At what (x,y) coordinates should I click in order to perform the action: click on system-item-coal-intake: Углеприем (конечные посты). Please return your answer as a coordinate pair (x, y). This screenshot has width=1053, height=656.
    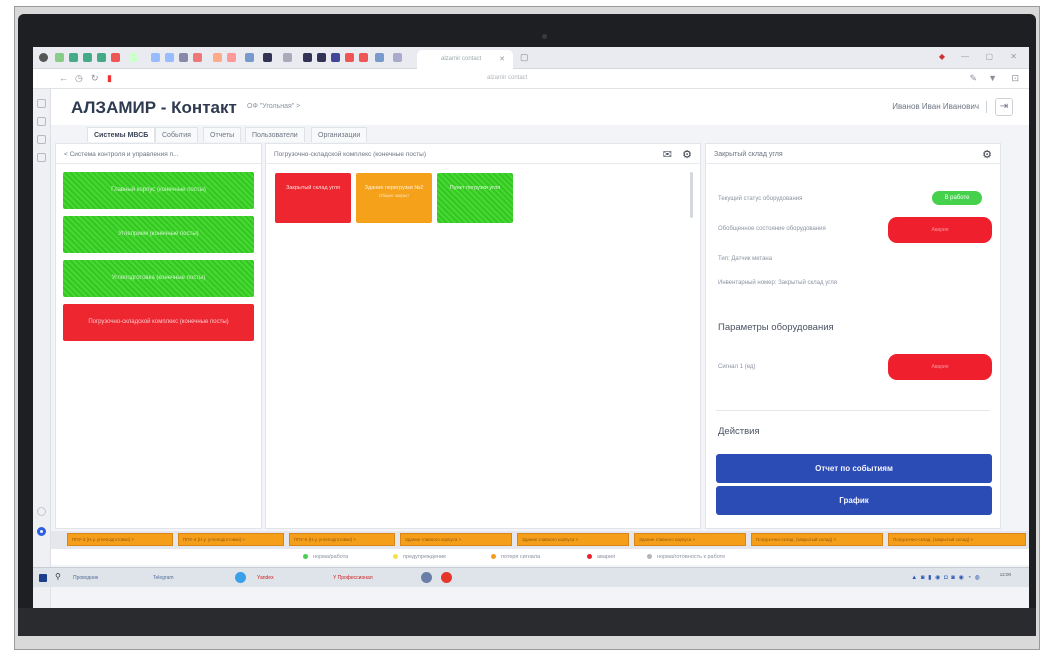
    Looking at the image, I should click on (158, 234).